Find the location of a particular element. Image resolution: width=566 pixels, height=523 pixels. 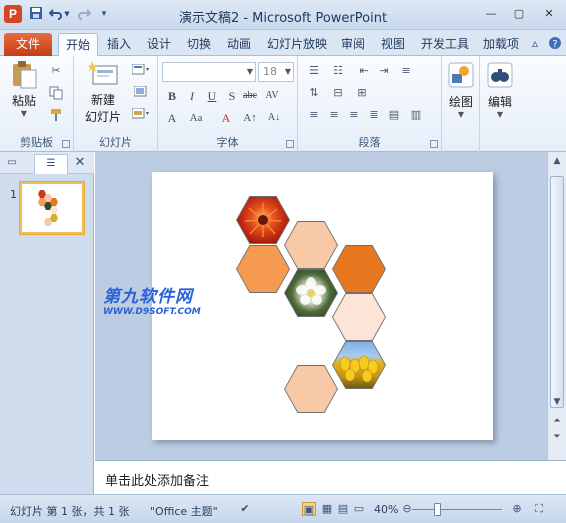

zoom-slider-track is located at coordinates (457, 509).